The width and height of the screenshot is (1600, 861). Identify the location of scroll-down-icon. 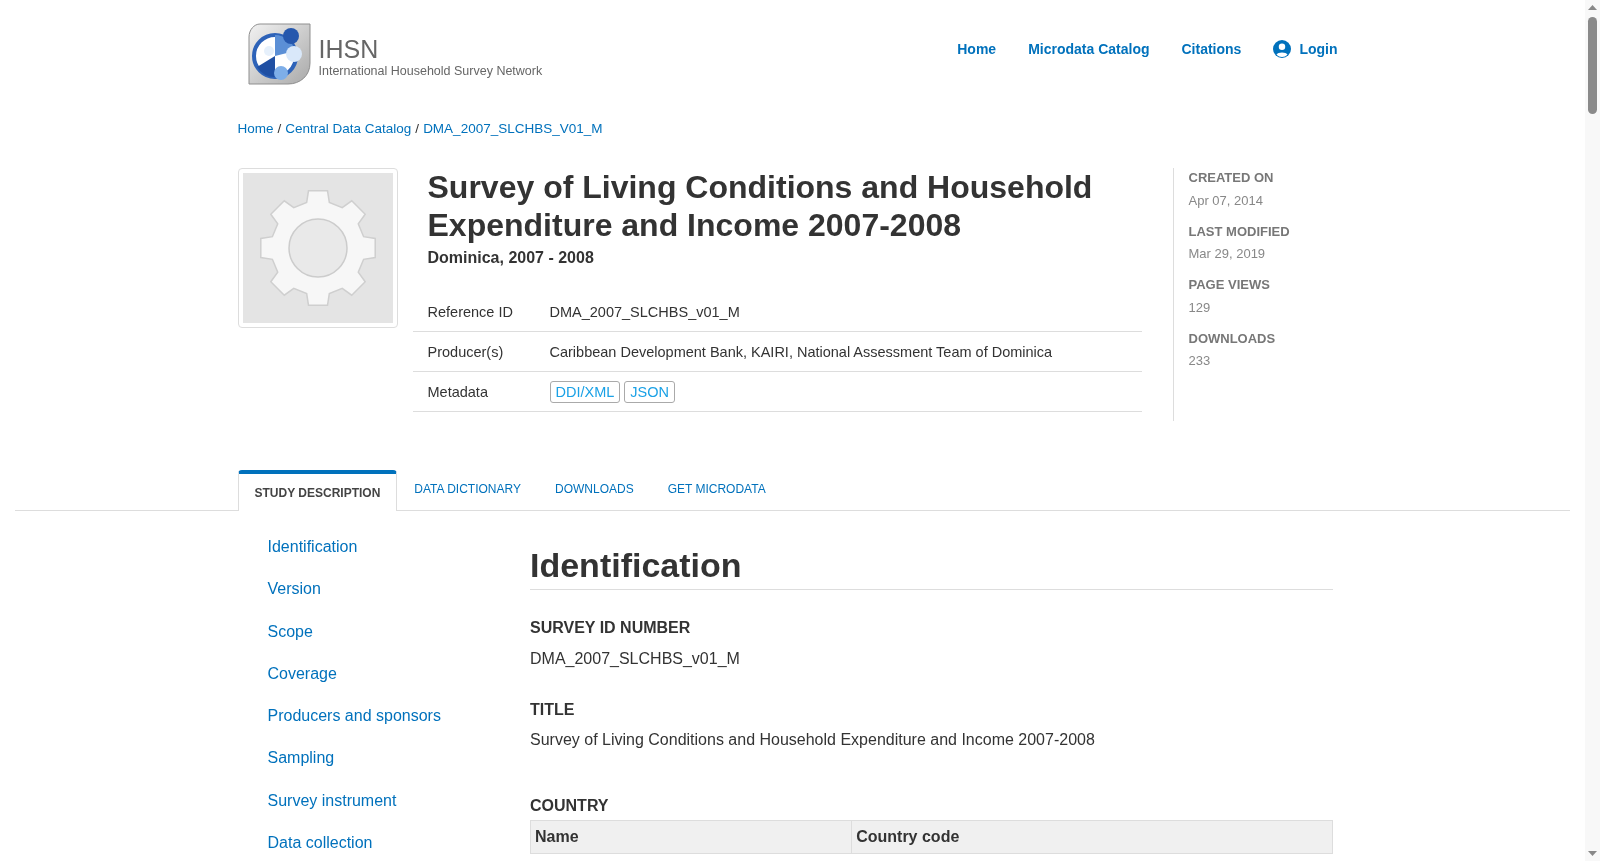
(1592, 853).